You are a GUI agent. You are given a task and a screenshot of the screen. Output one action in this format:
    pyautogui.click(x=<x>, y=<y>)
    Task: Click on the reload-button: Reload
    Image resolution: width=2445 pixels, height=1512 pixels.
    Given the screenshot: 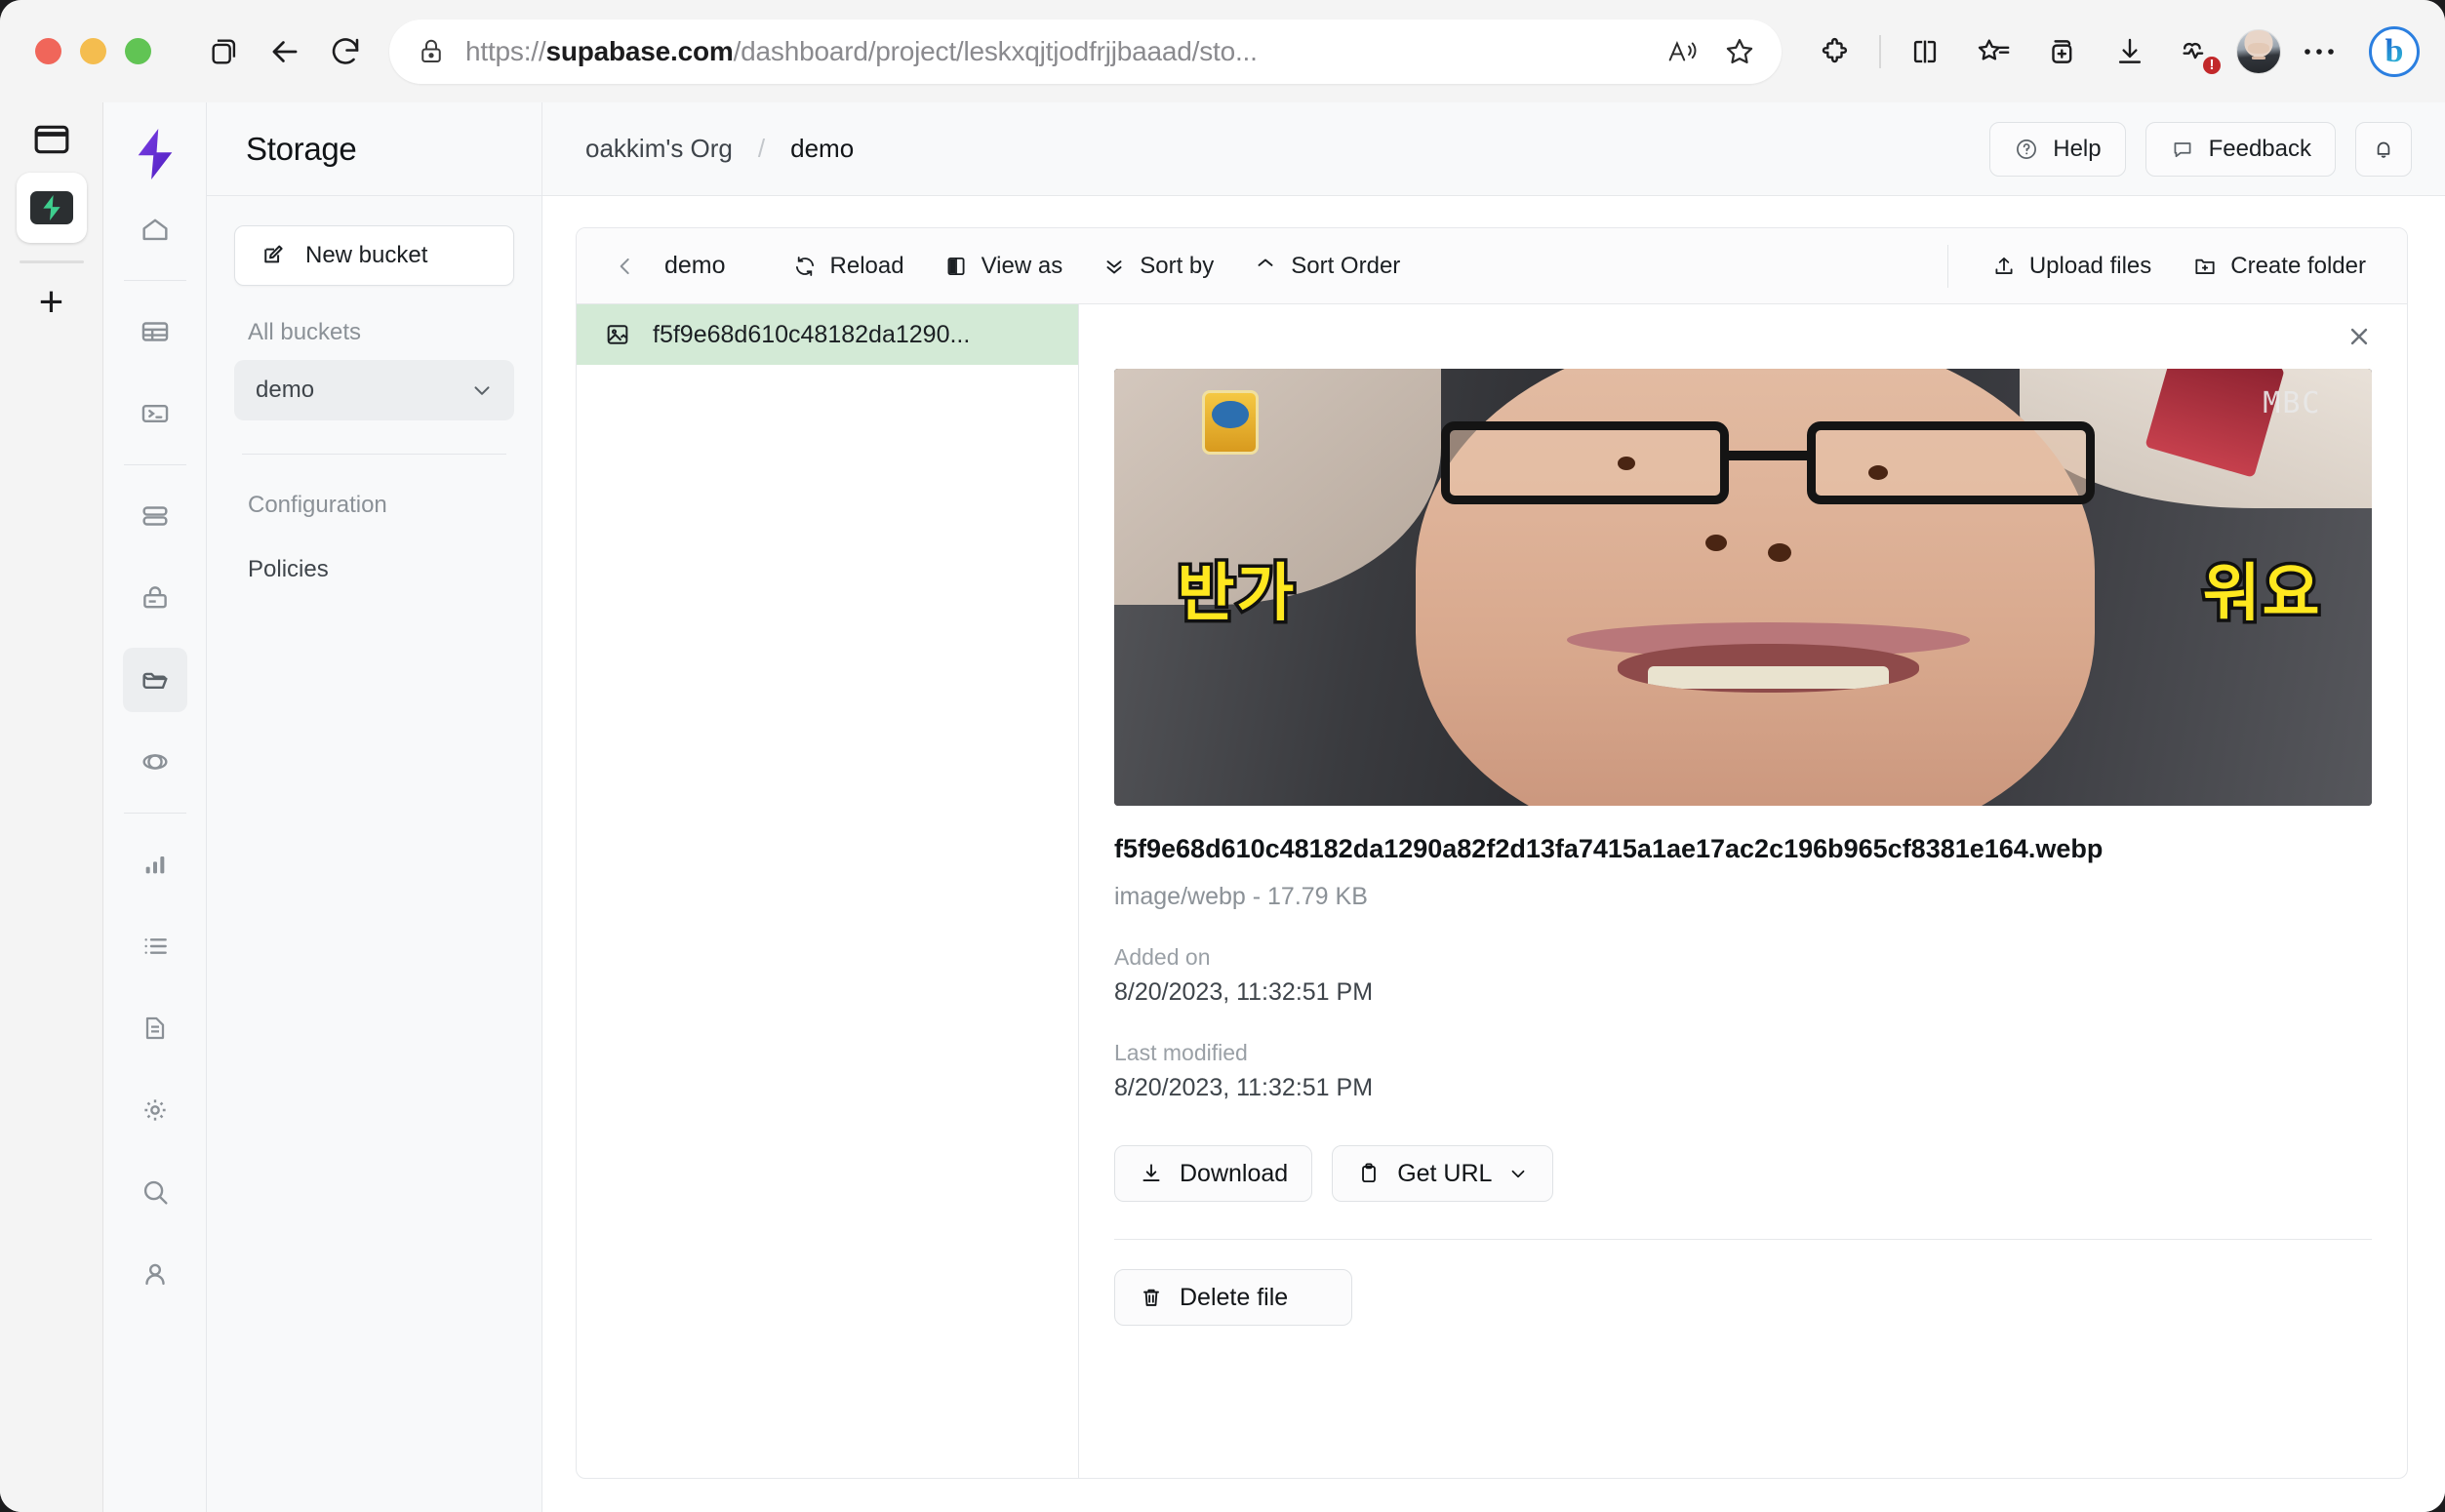 What is the action you would take?
    pyautogui.click(x=848, y=266)
    